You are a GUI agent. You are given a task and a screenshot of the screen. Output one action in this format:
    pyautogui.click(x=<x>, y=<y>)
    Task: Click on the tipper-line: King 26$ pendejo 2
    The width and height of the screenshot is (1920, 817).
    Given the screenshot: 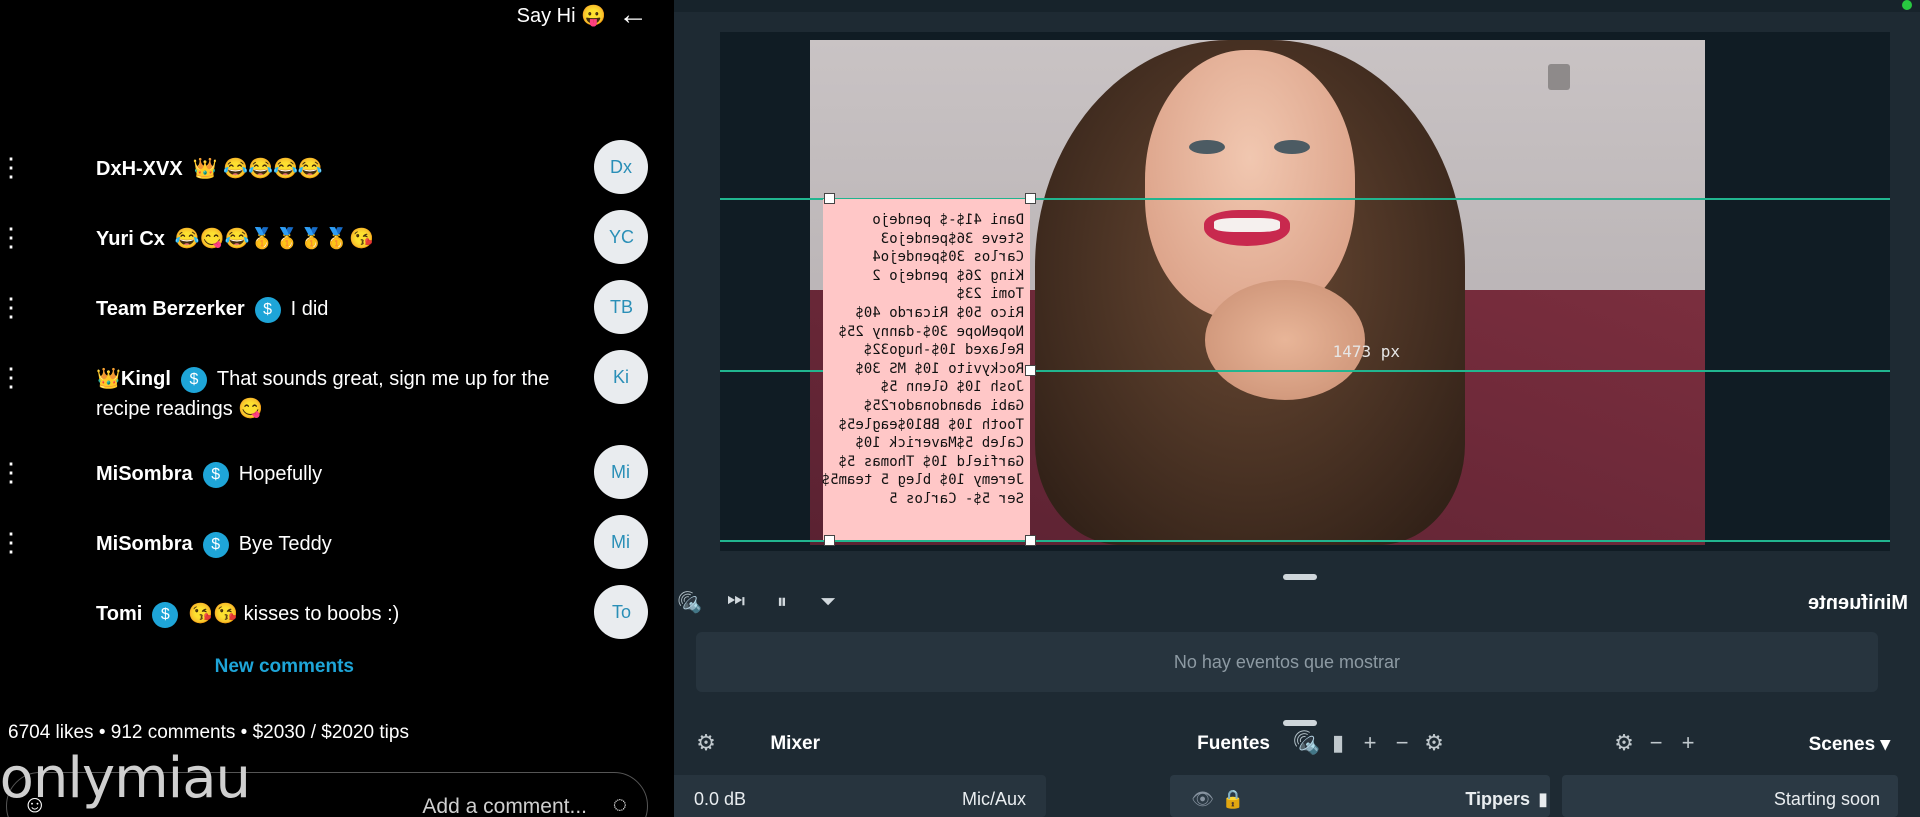 What is the action you would take?
    pyautogui.click(x=948, y=275)
    